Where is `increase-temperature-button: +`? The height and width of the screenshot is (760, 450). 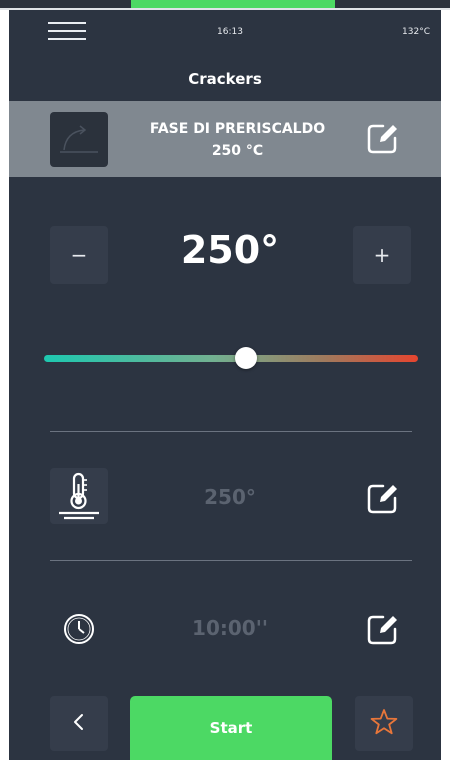 increase-temperature-button: + is located at coordinates (382, 255).